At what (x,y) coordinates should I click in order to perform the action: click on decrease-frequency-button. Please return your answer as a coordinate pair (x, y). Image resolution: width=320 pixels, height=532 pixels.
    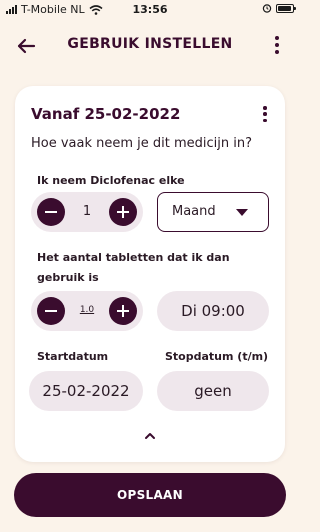
    Looking at the image, I should click on (51, 212).